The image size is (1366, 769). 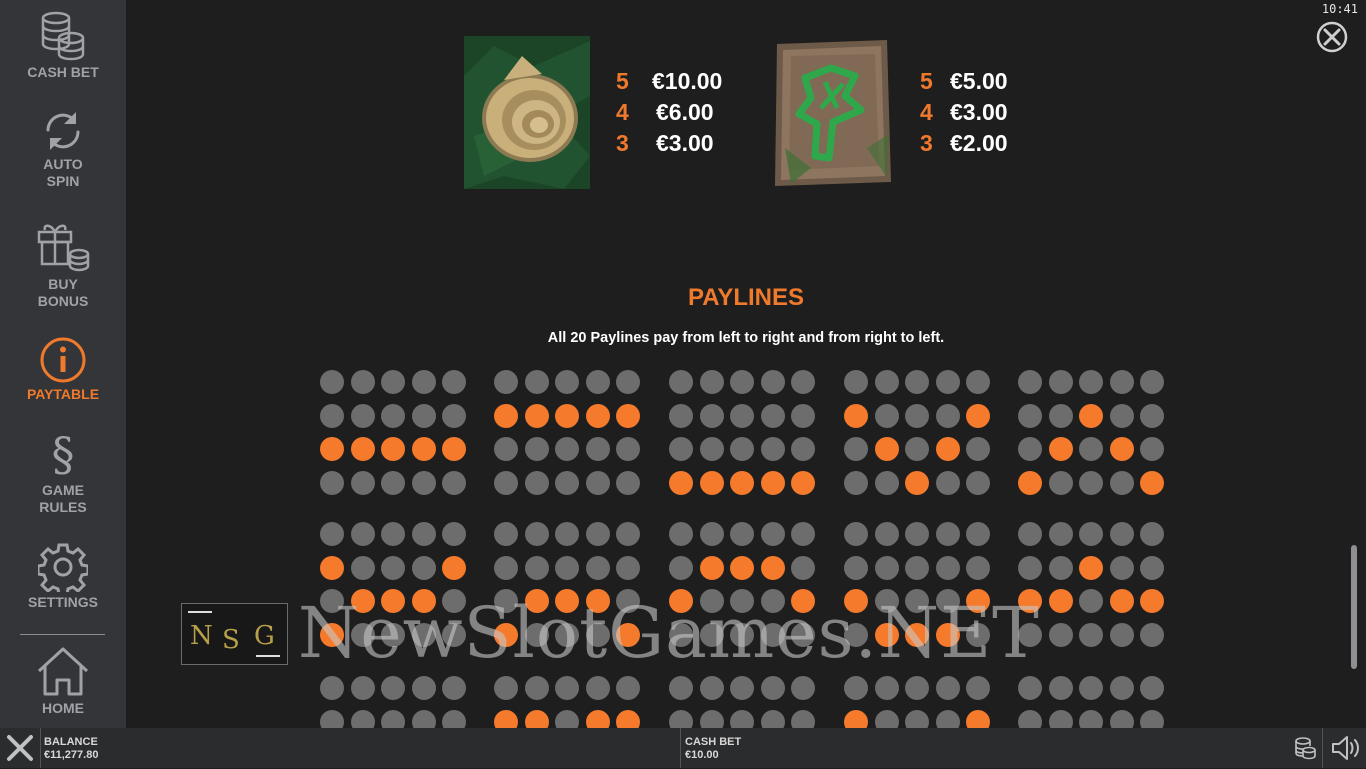 What do you see at coordinates (63, 681) in the screenshot?
I see `sidebar-item-home: HOME` at bounding box center [63, 681].